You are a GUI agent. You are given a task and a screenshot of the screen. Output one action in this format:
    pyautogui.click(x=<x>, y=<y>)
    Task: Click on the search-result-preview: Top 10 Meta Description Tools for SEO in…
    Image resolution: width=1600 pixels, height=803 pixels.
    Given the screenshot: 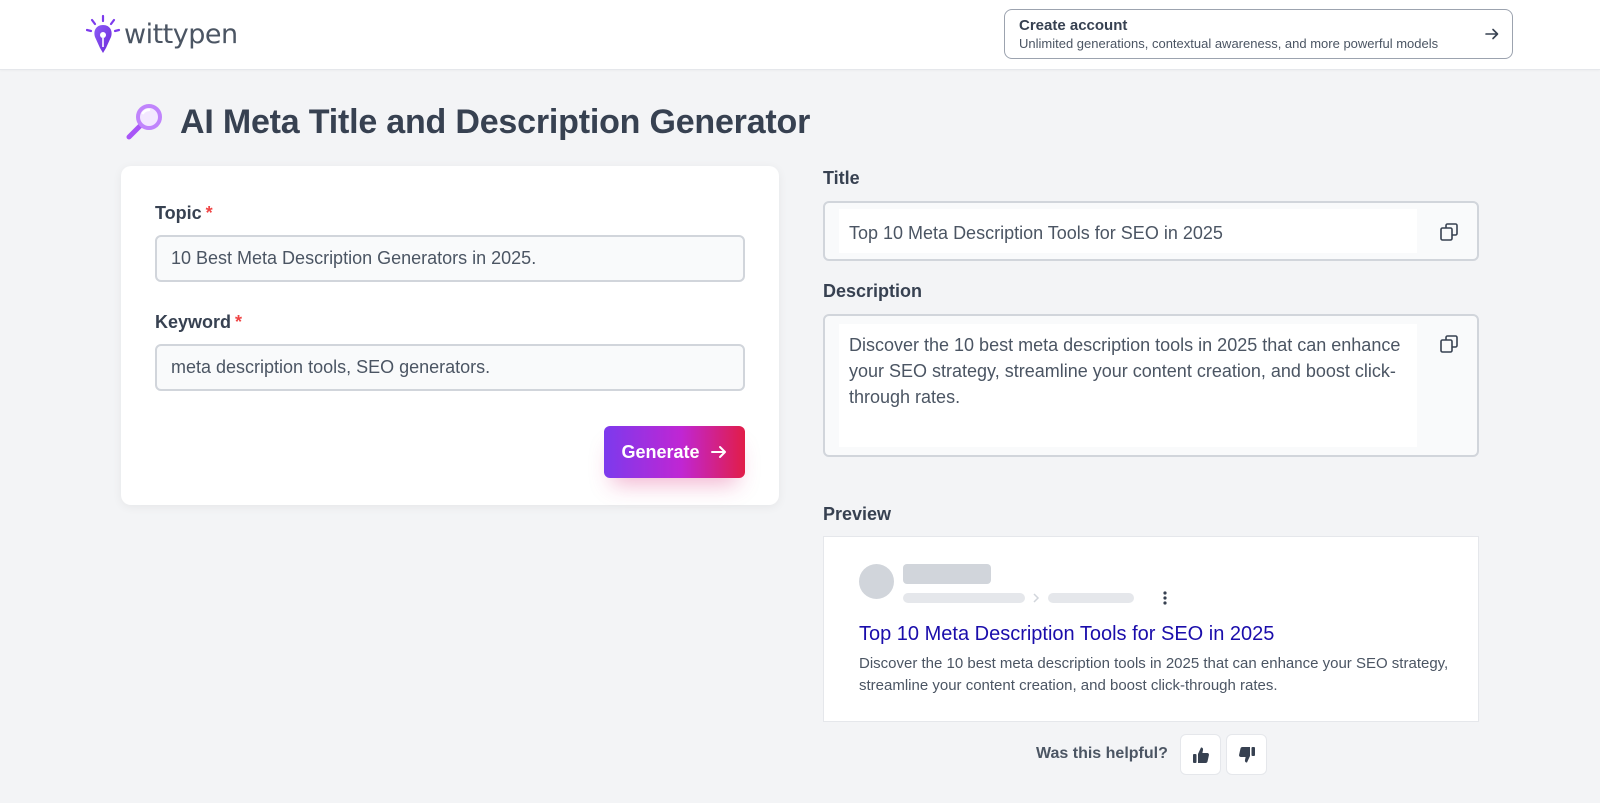 What is the action you would take?
    pyautogui.click(x=1151, y=629)
    